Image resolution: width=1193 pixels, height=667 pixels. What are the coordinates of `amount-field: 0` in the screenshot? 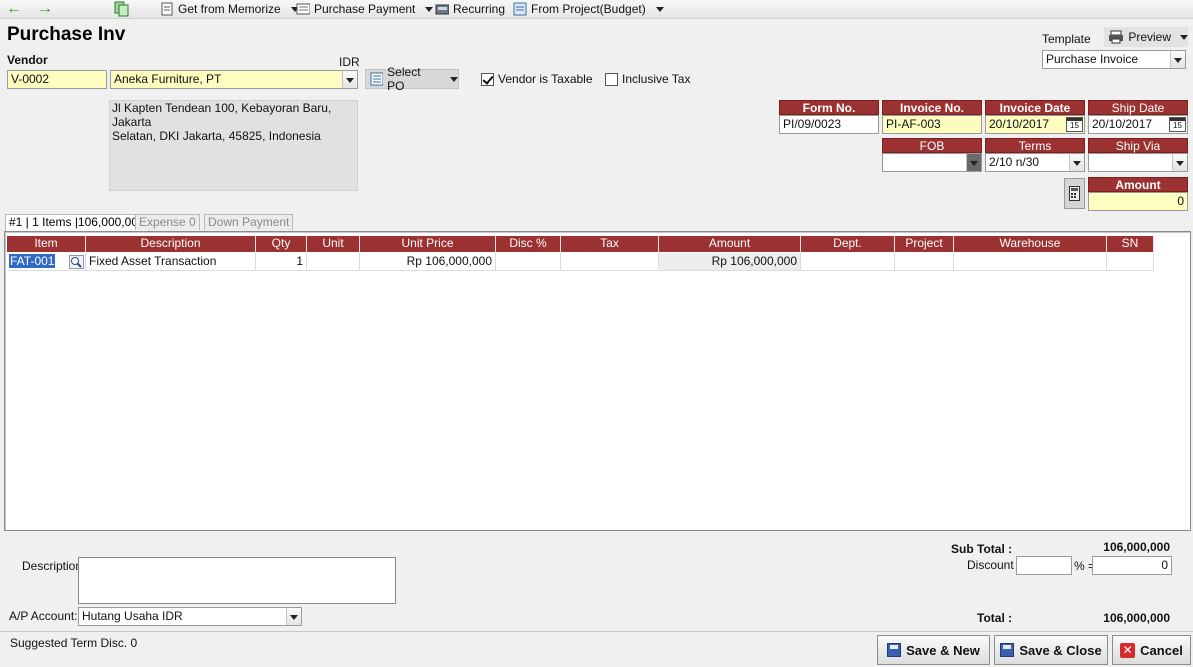 It's located at (1138, 201).